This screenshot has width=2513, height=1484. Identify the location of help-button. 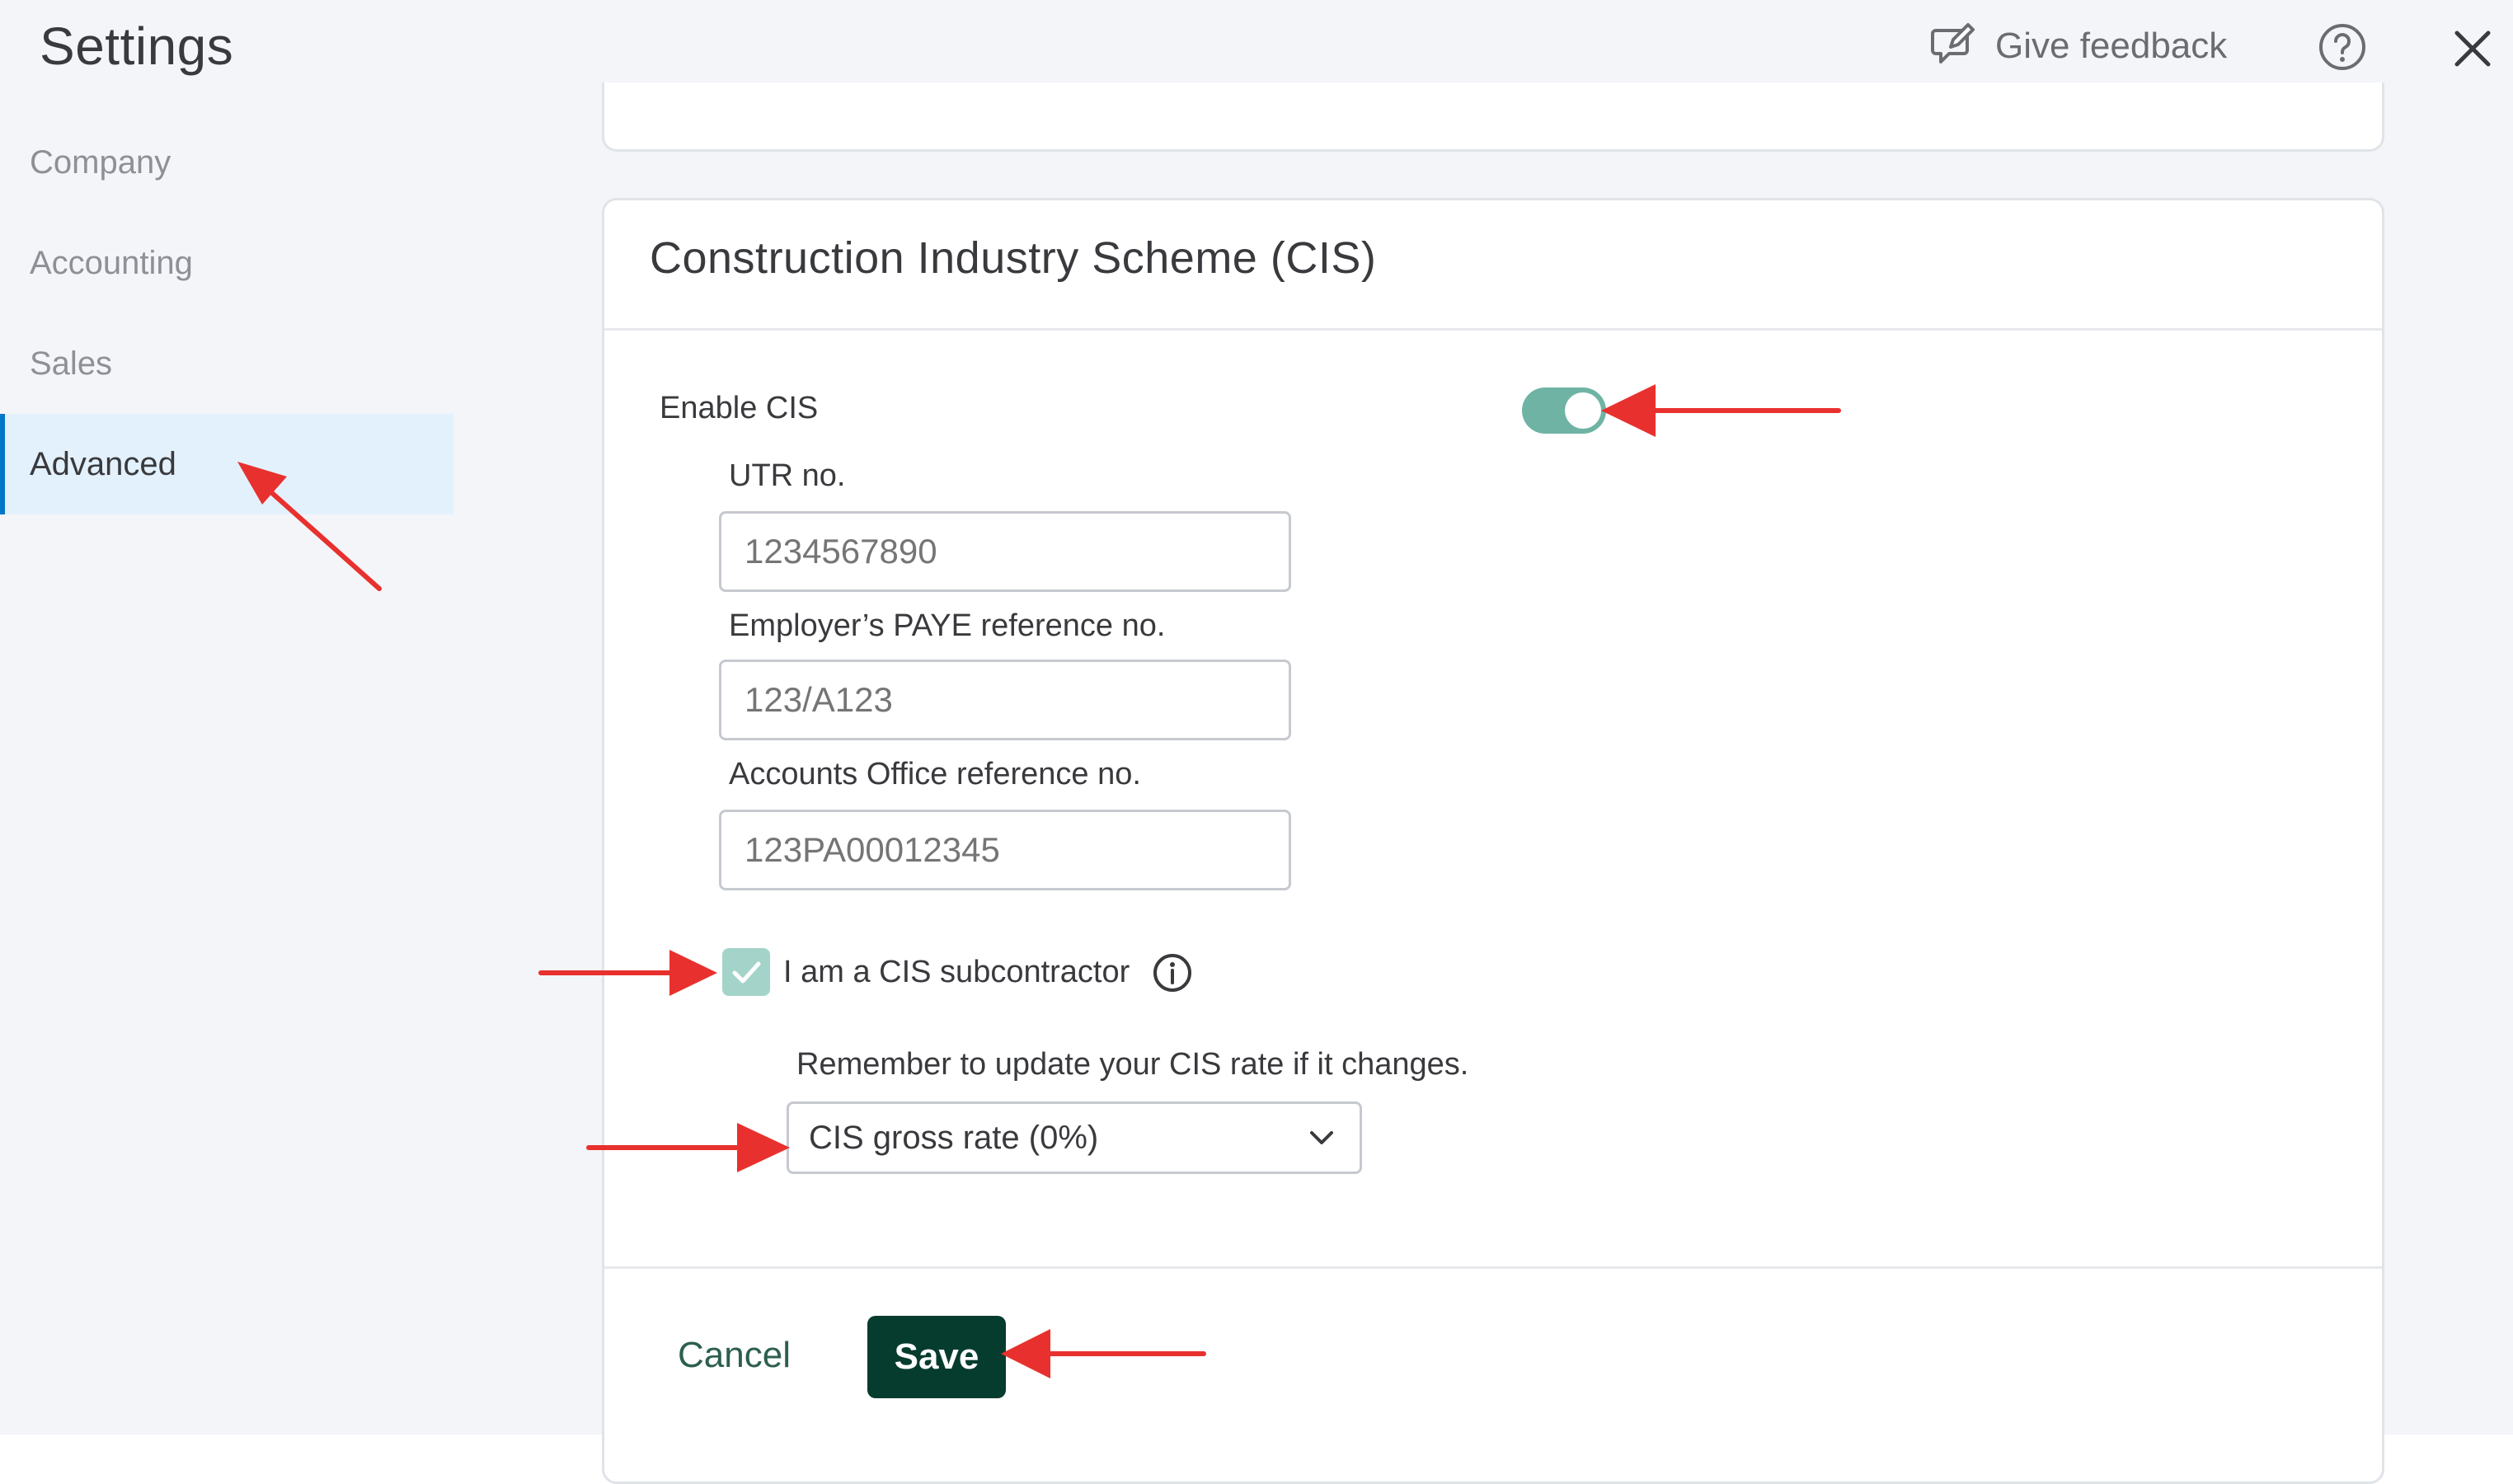
(2342, 47).